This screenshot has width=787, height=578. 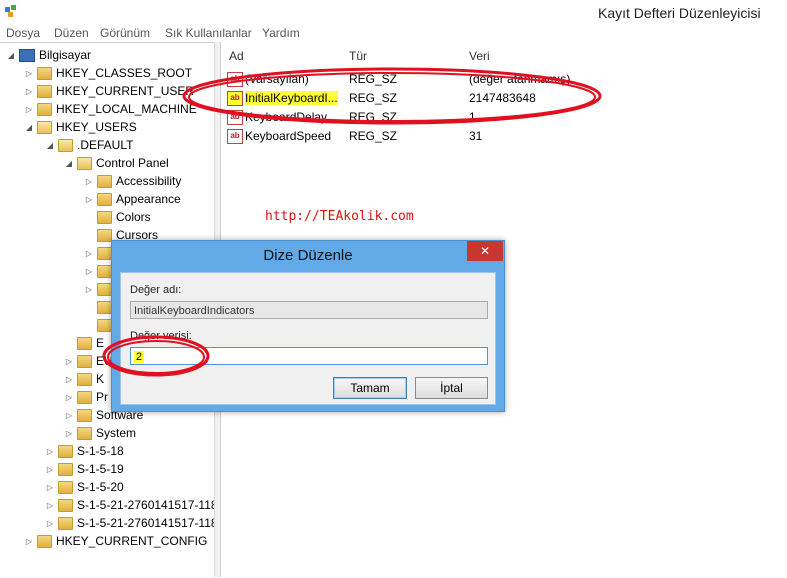 I want to click on value-data-input: 2, so click(x=309, y=356).